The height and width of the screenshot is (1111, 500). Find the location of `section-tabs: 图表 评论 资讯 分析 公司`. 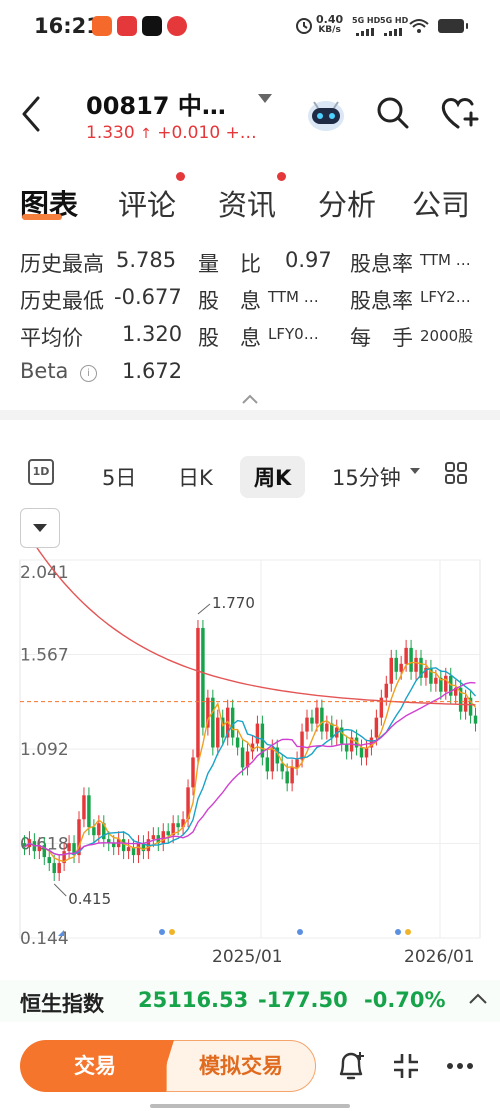

section-tabs: 图表 评论 资讯 分析 公司 is located at coordinates (250, 202).